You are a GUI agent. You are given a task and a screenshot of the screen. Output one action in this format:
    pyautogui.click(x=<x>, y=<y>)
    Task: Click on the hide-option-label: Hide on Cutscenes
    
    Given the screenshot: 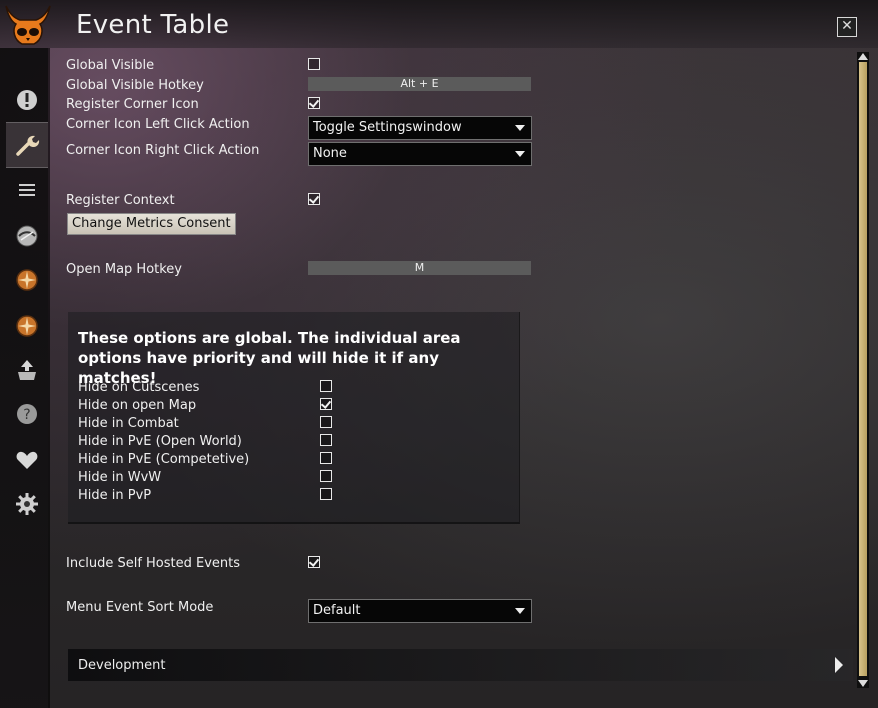 What is the action you would take?
    pyautogui.click(x=139, y=387)
    